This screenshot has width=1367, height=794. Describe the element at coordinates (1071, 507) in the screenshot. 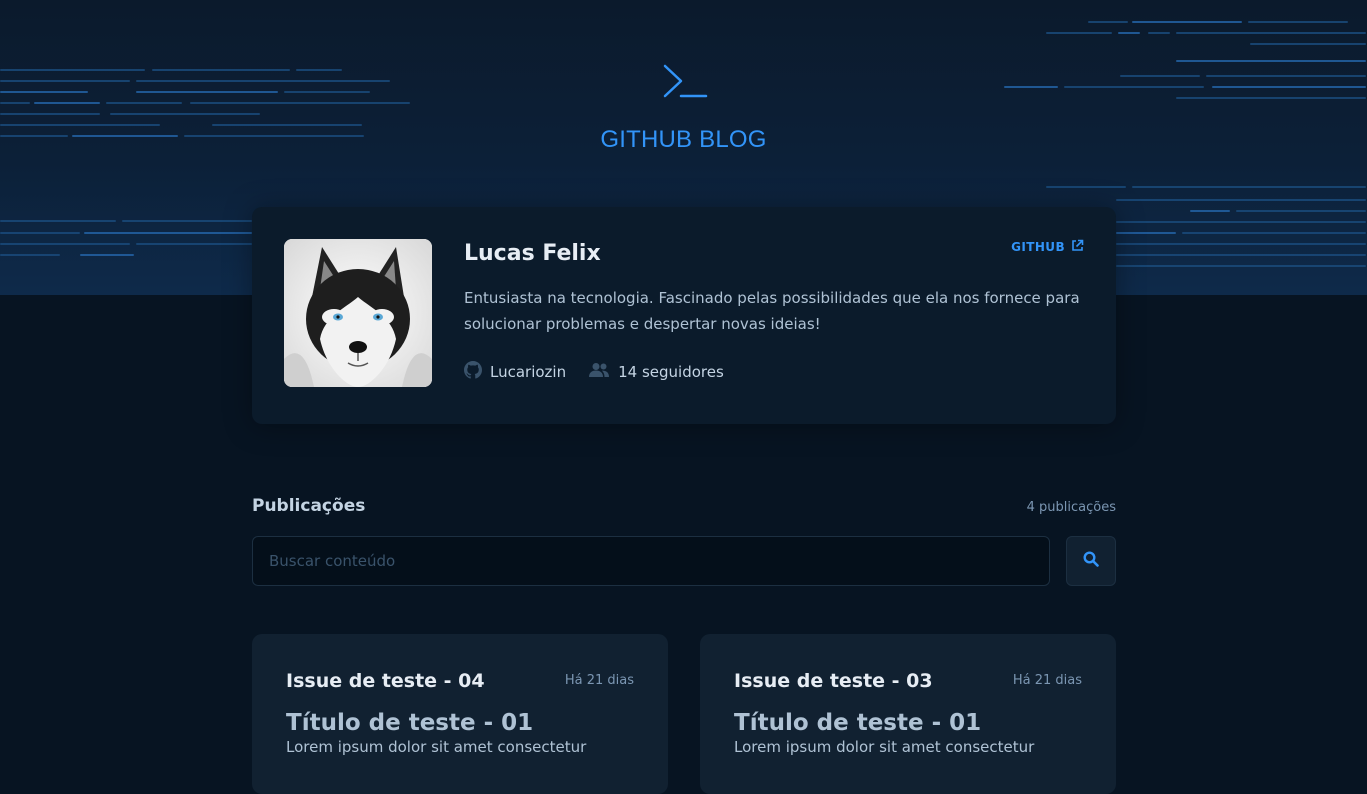

I see `publications-count: 4 publicações` at that location.